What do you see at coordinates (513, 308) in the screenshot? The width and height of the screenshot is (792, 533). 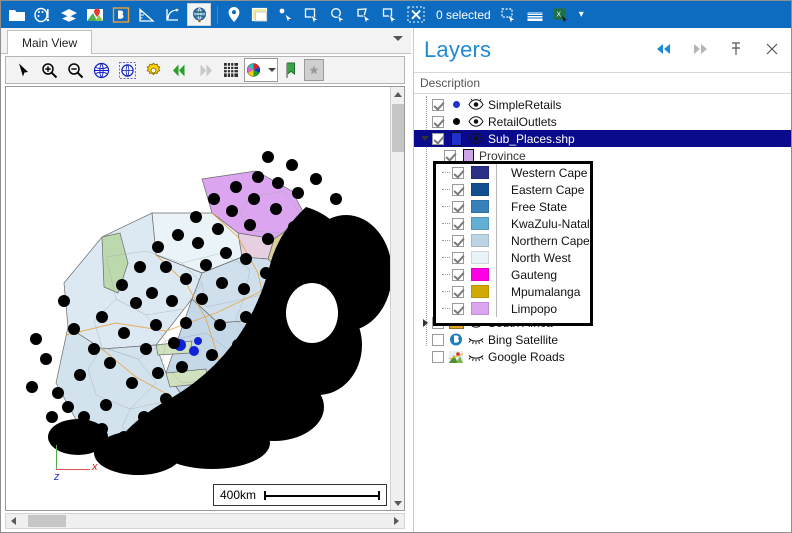 I see `legend-item: Limpopo` at bounding box center [513, 308].